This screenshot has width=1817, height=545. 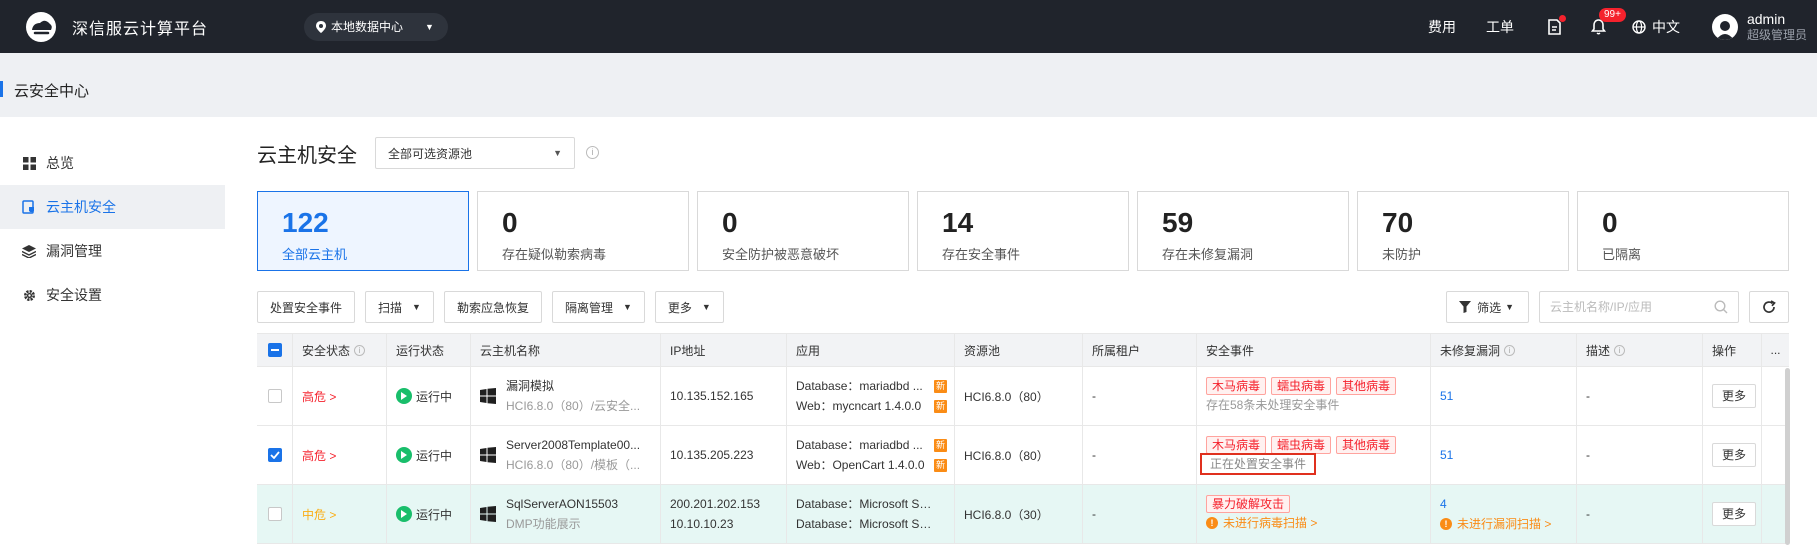 I want to click on column-header: 描述, so click(x=1598, y=350).